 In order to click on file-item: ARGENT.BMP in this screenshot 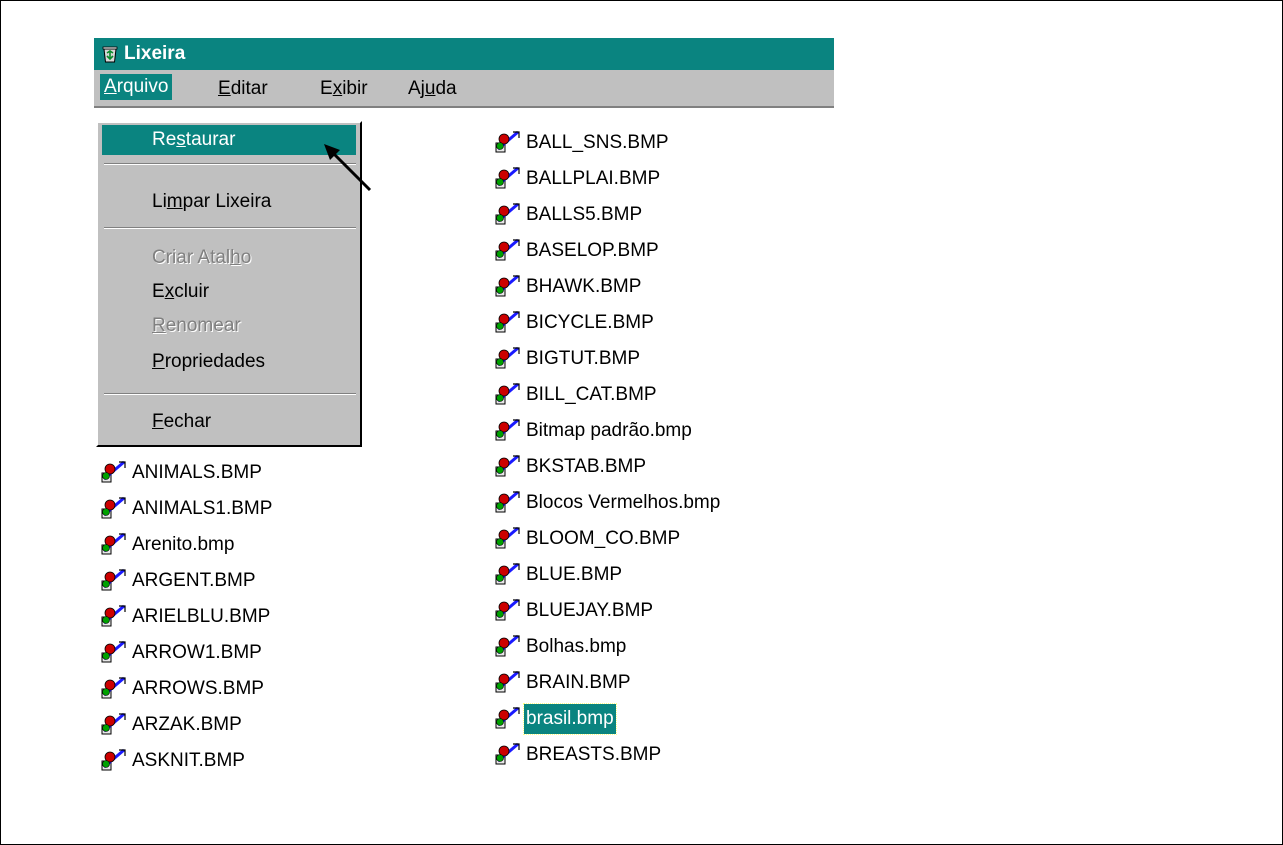, I will do `click(179, 581)`.